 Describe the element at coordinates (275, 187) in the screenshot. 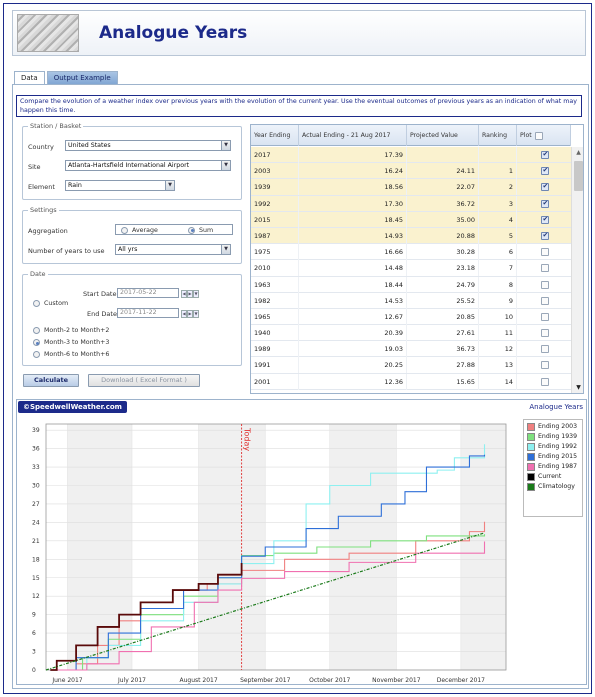

I see `cell-year: 1939` at that location.